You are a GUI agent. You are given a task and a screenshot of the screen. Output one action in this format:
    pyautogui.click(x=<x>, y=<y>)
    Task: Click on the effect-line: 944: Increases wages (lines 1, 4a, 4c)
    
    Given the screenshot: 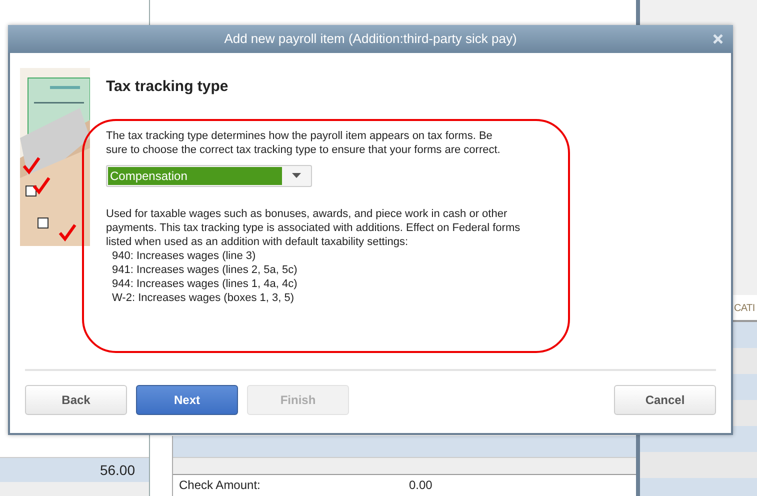 What is the action you would take?
    pyautogui.click(x=204, y=283)
    